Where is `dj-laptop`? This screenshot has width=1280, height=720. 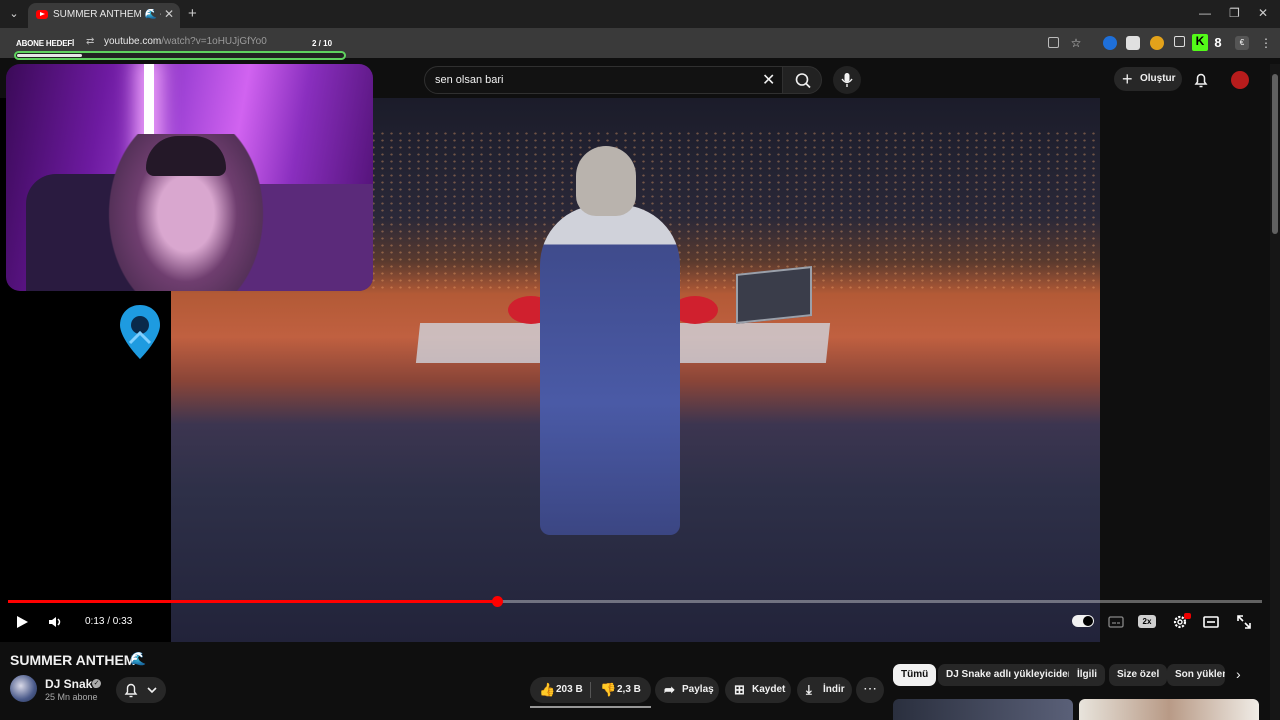
dj-laptop is located at coordinates (774, 295).